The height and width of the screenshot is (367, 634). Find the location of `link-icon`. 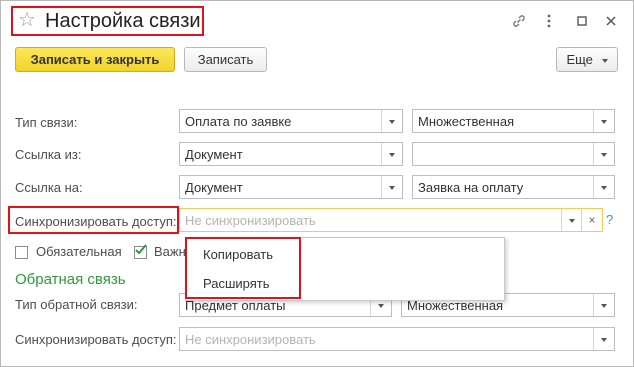

link-icon is located at coordinates (519, 21).